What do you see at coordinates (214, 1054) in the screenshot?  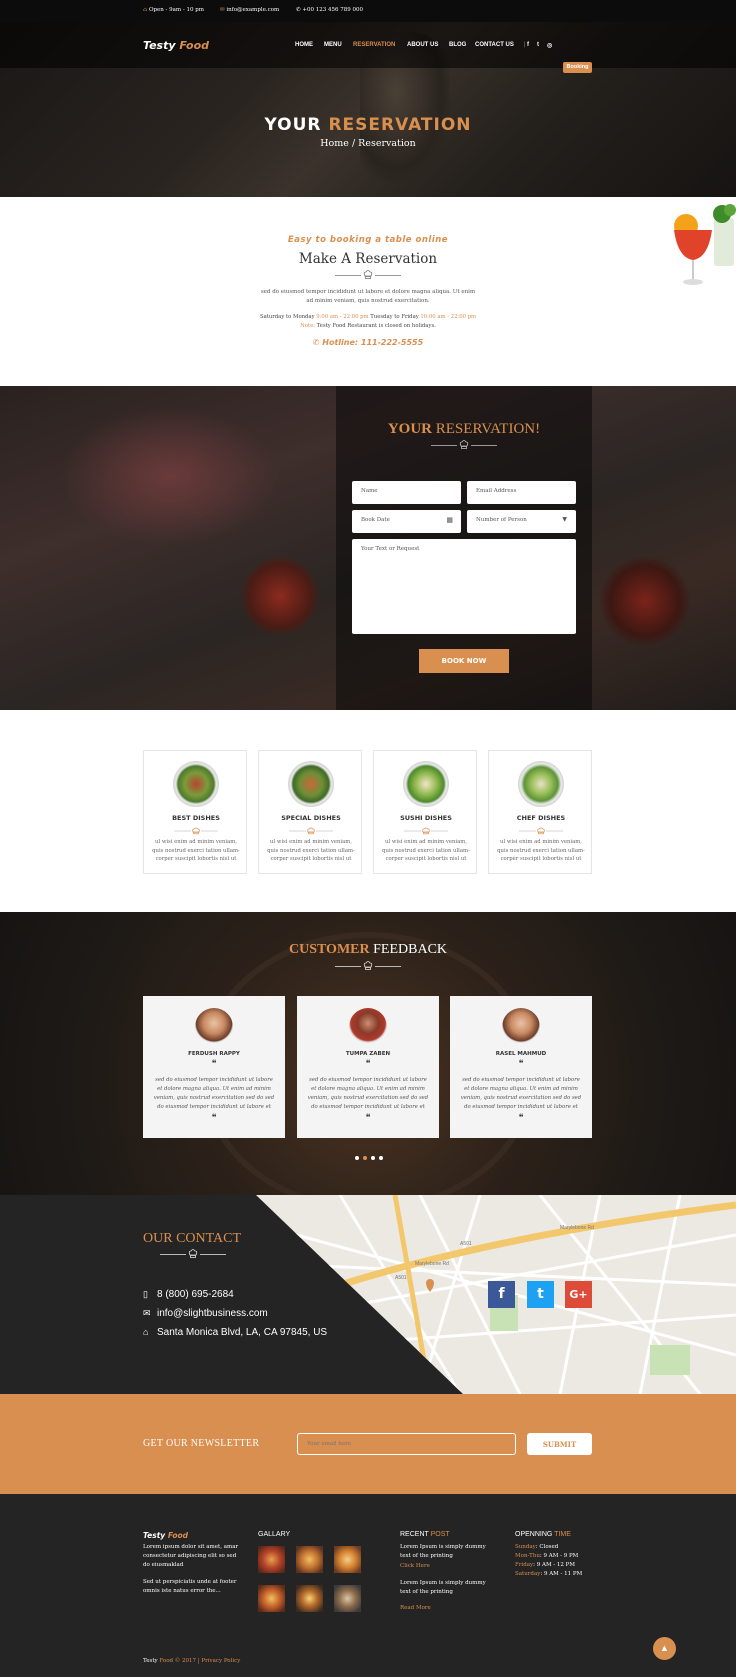 I see `reviewer-name: FERDUSH RAPPY` at bounding box center [214, 1054].